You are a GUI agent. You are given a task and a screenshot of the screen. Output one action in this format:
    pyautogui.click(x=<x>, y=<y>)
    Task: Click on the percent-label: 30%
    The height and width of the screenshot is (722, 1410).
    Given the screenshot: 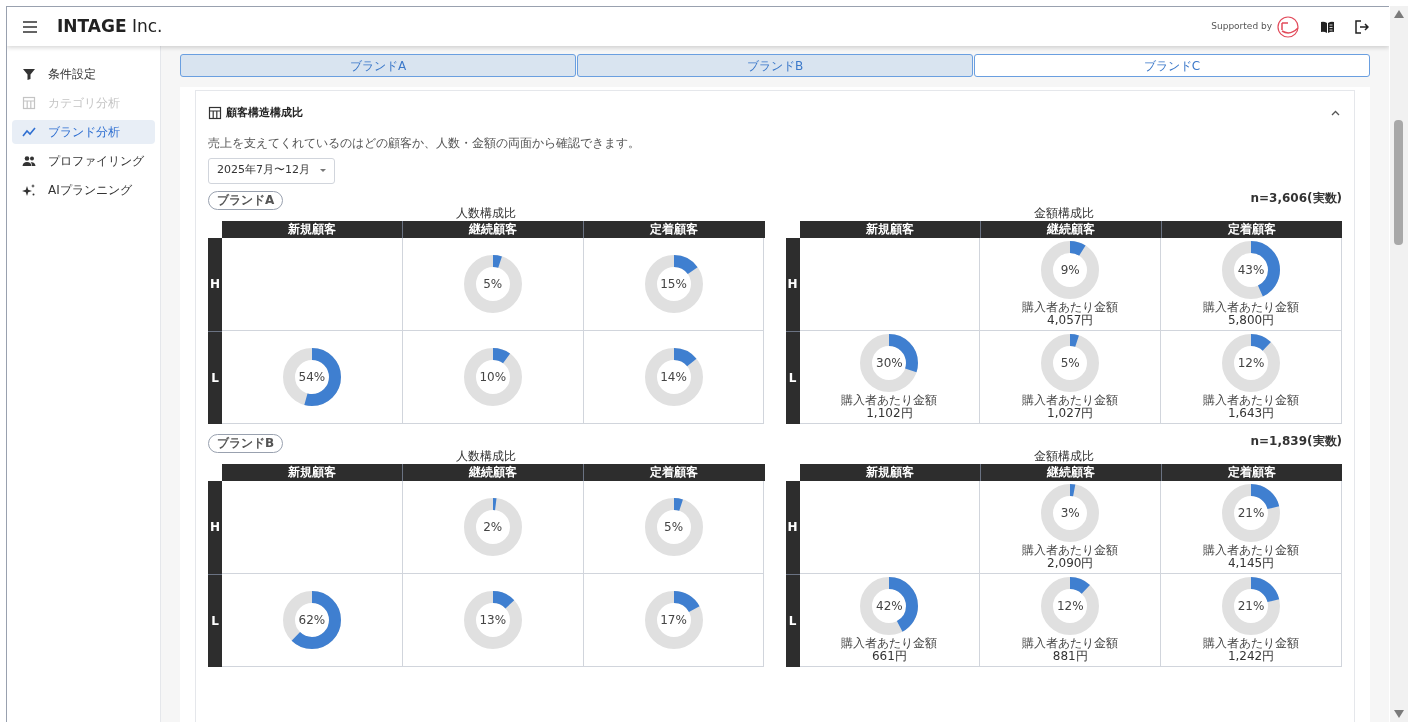 What is the action you would take?
    pyautogui.click(x=889, y=362)
    